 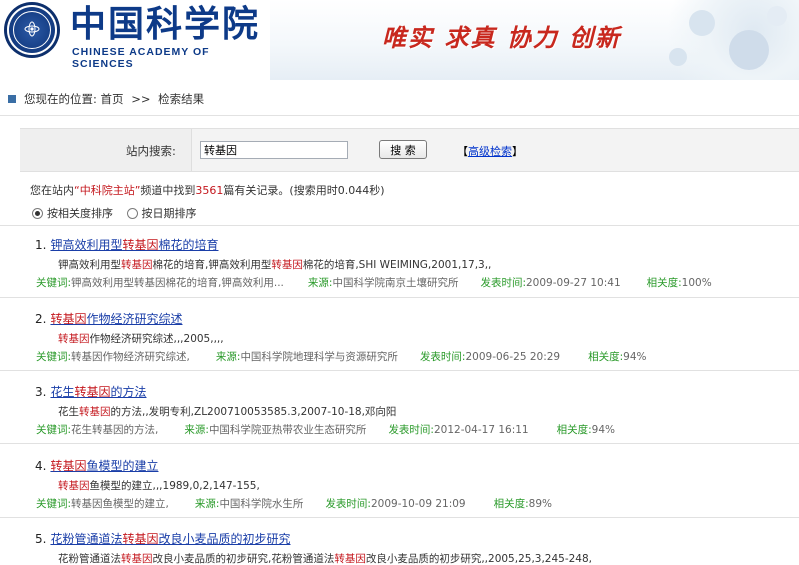 I want to click on breadcrumb-current: 检索结果, so click(x=181, y=99).